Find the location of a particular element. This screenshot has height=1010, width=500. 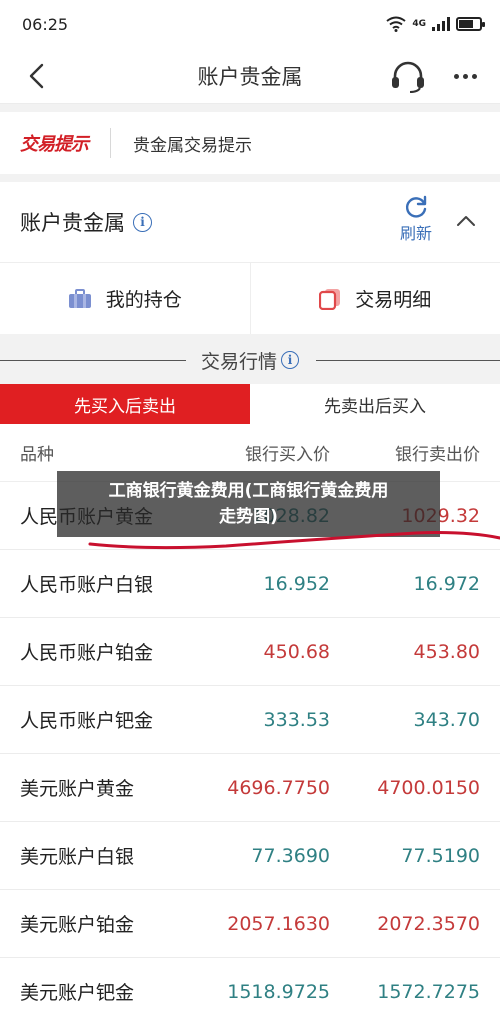

buy-price: 1518.9725 is located at coordinates (278, 991).